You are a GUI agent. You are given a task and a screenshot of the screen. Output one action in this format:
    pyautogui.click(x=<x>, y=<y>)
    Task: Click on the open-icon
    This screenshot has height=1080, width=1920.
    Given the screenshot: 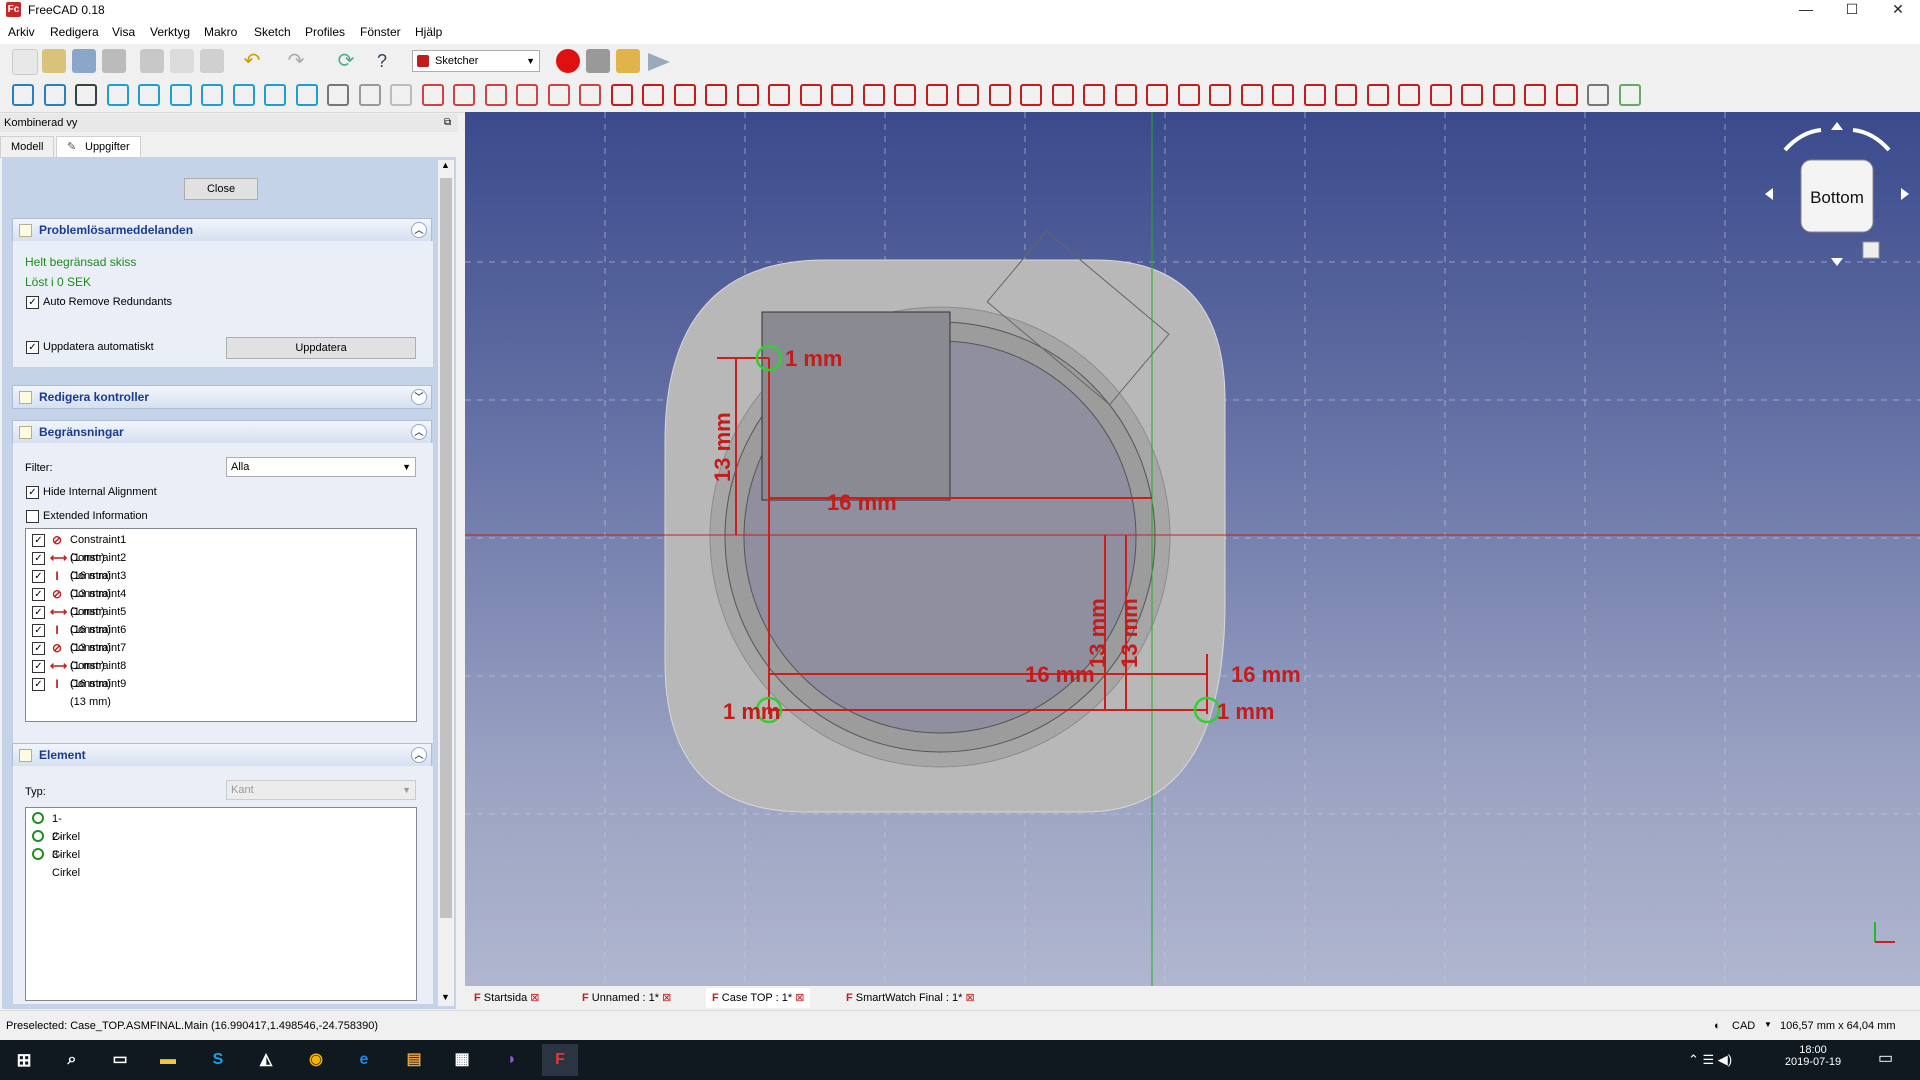 What is the action you would take?
    pyautogui.click(x=54, y=61)
    